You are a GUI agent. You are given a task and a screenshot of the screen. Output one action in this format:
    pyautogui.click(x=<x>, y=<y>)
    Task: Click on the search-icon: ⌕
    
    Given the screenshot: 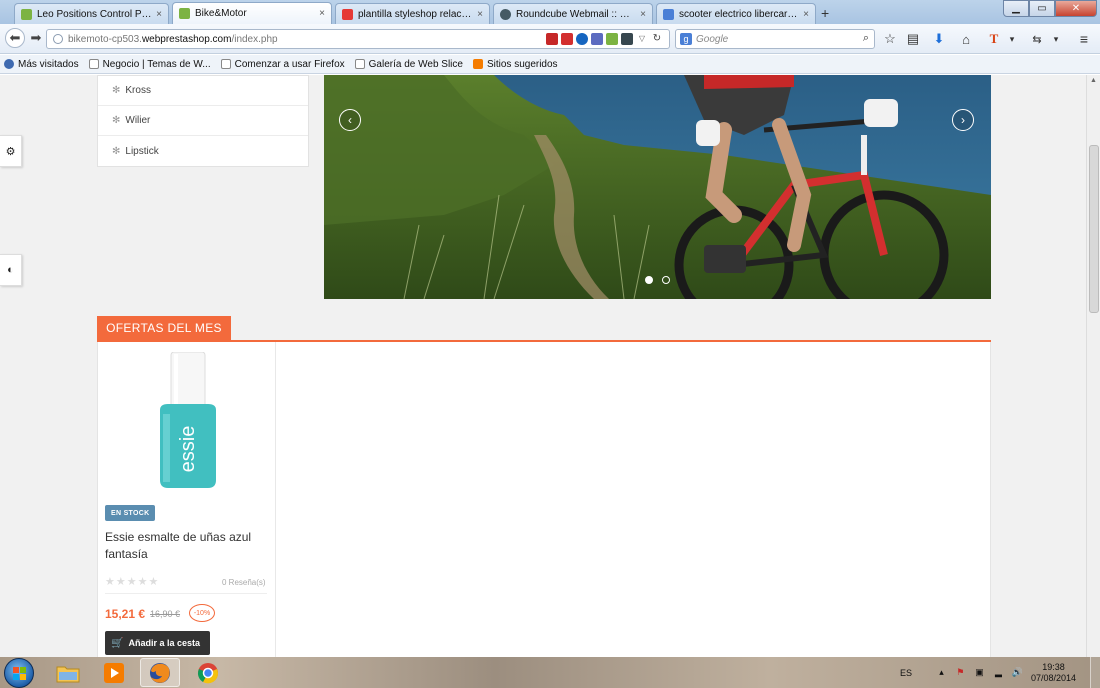 What is the action you would take?
    pyautogui.click(x=866, y=38)
    